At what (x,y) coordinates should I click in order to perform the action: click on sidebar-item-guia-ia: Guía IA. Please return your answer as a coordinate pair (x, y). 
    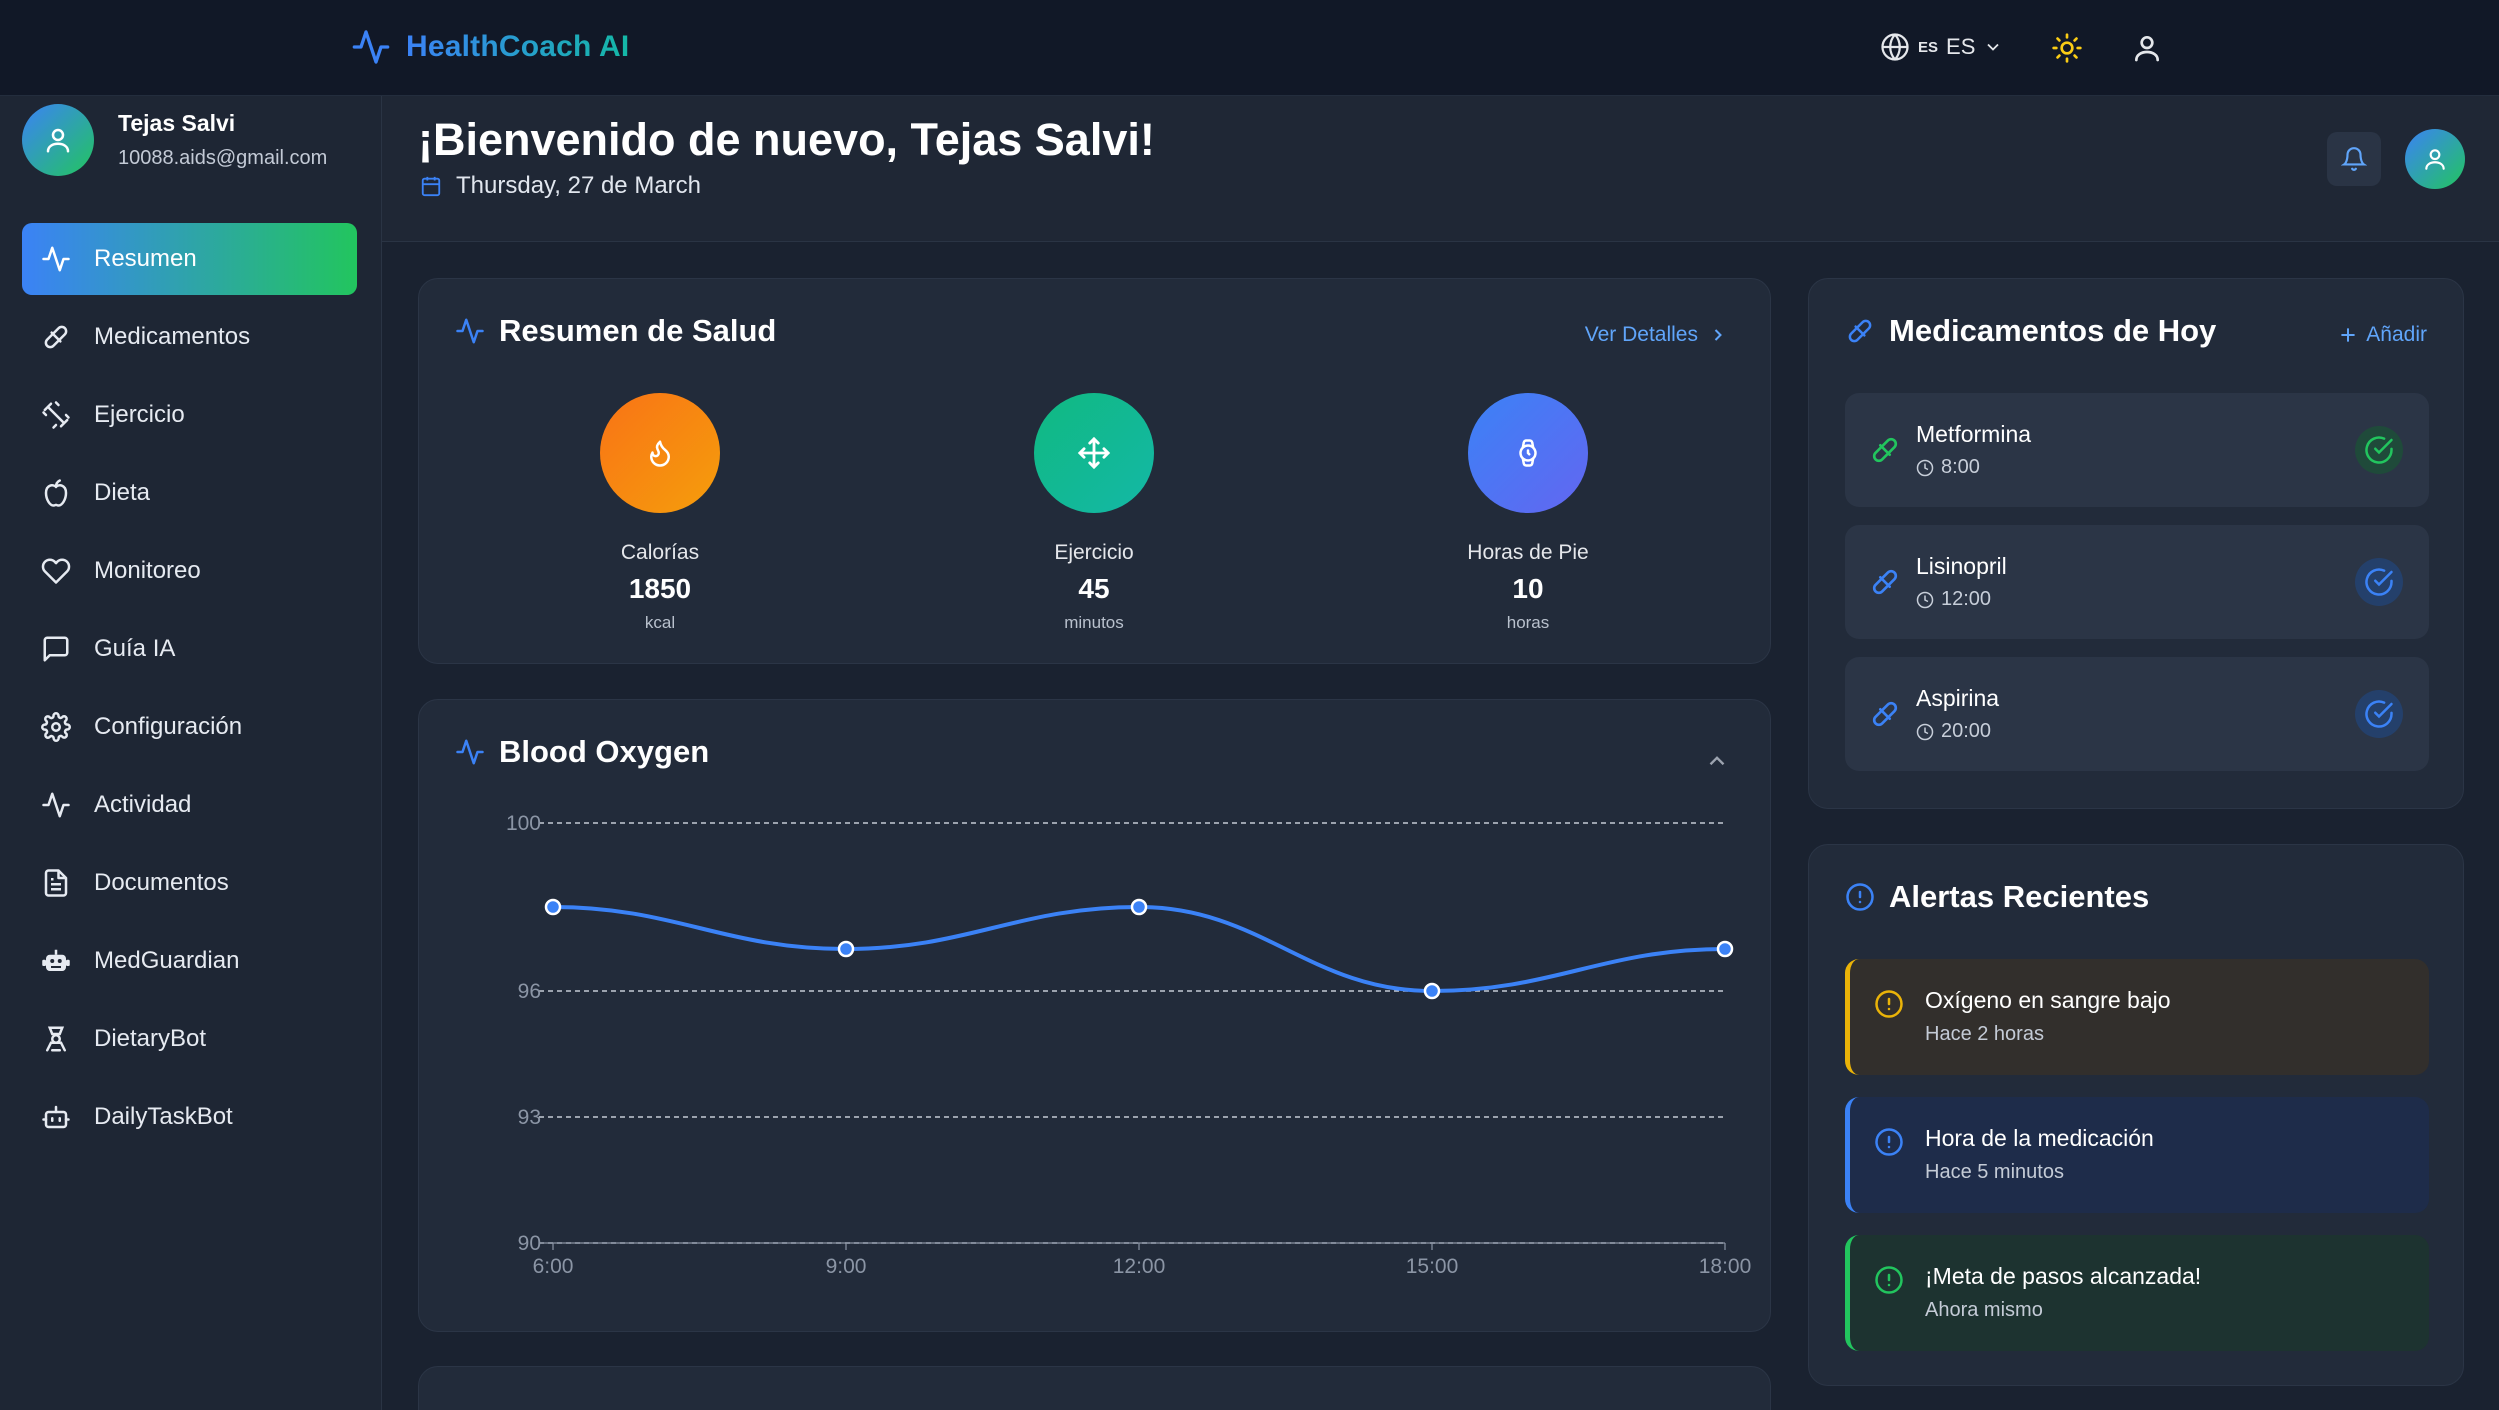
    Looking at the image, I should click on (189, 649).